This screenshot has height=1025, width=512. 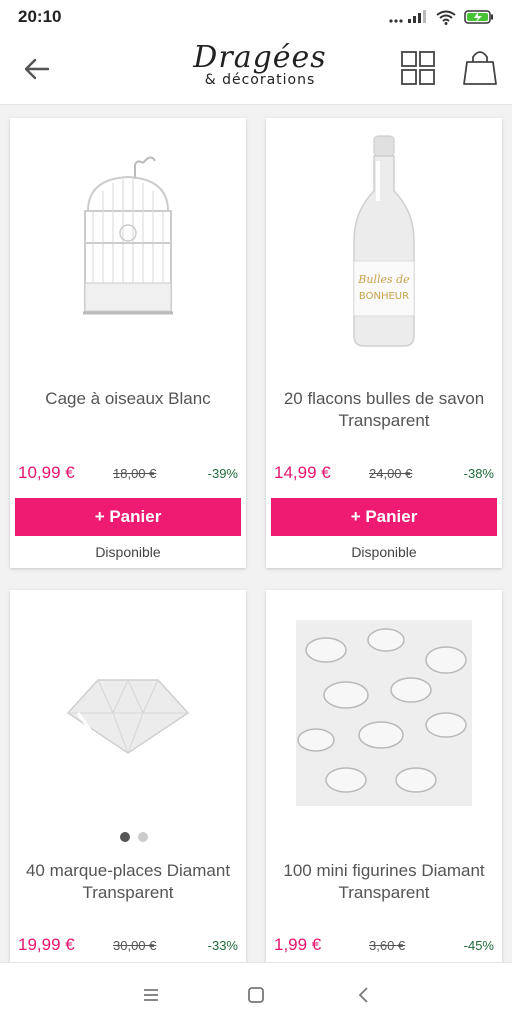 What do you see at coordinates (40, 16) in the screenshot?
I see `status-time: 20:10` at bounding box center [40, 16].